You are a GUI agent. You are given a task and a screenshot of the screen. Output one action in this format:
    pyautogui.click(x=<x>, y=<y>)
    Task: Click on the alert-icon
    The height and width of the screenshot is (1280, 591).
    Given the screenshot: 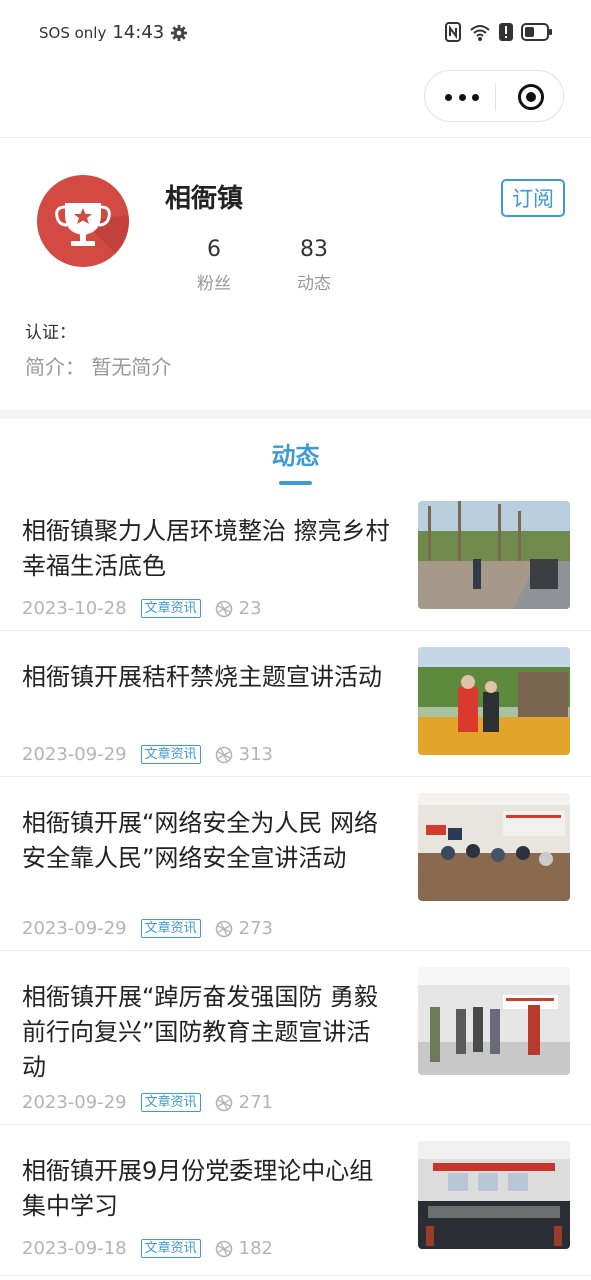 What is the action you would take?
    pyautogui.click(x=506, y=32)
    